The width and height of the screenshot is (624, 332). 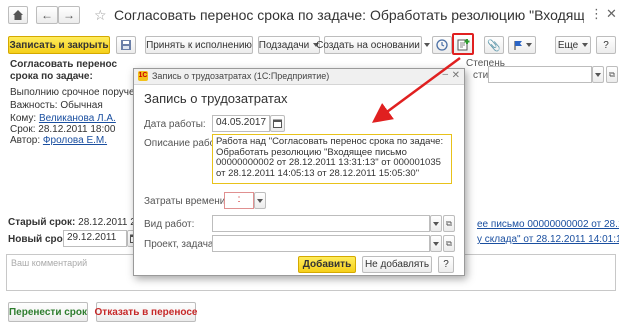 I want to click on more-label: Еще, so click(x=568, y=45).